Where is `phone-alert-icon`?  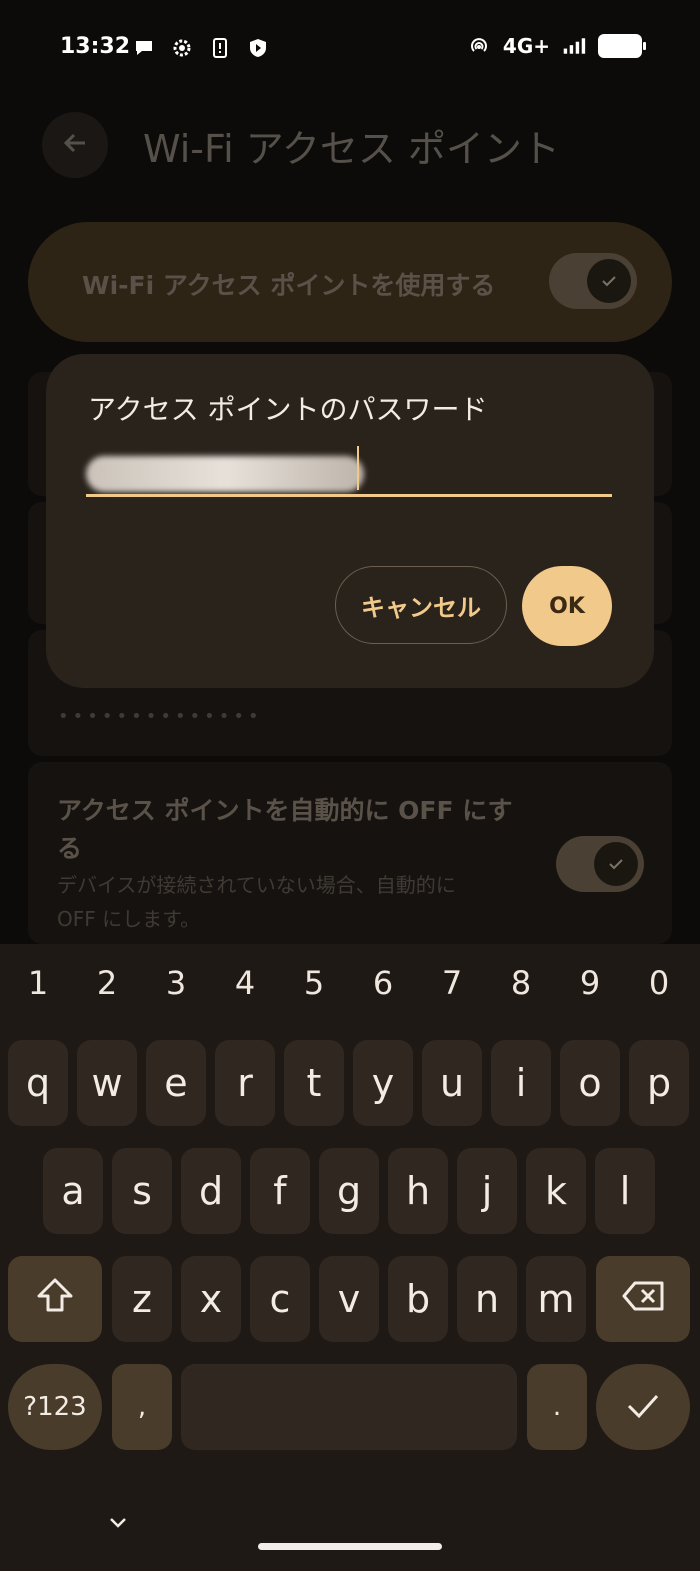 phone-alert-icon is located at coordinates (220, 48).